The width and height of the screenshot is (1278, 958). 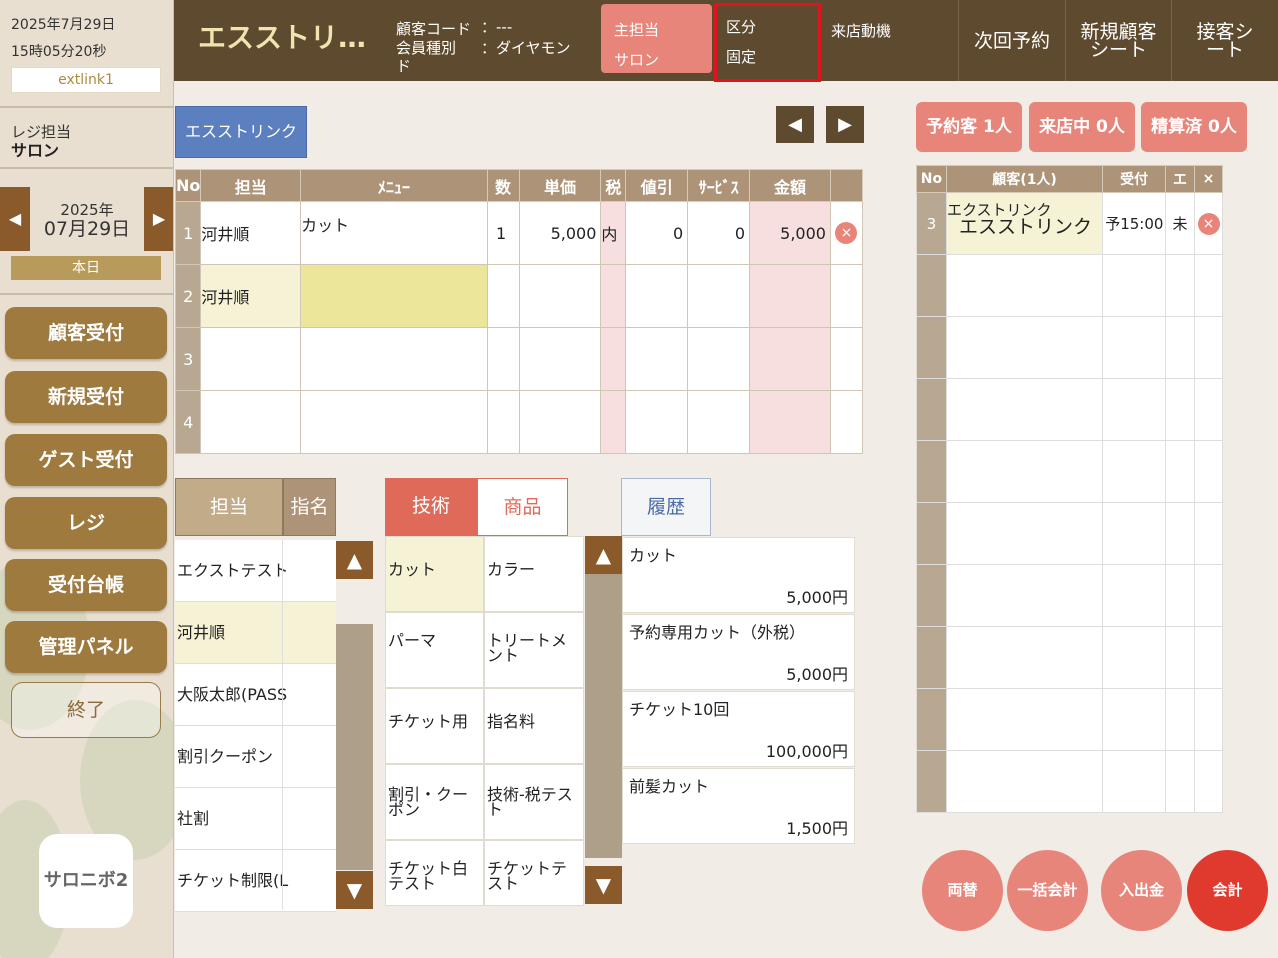 I want to click on customer-code-label: 顧客コード, so click(x=434, y=29).